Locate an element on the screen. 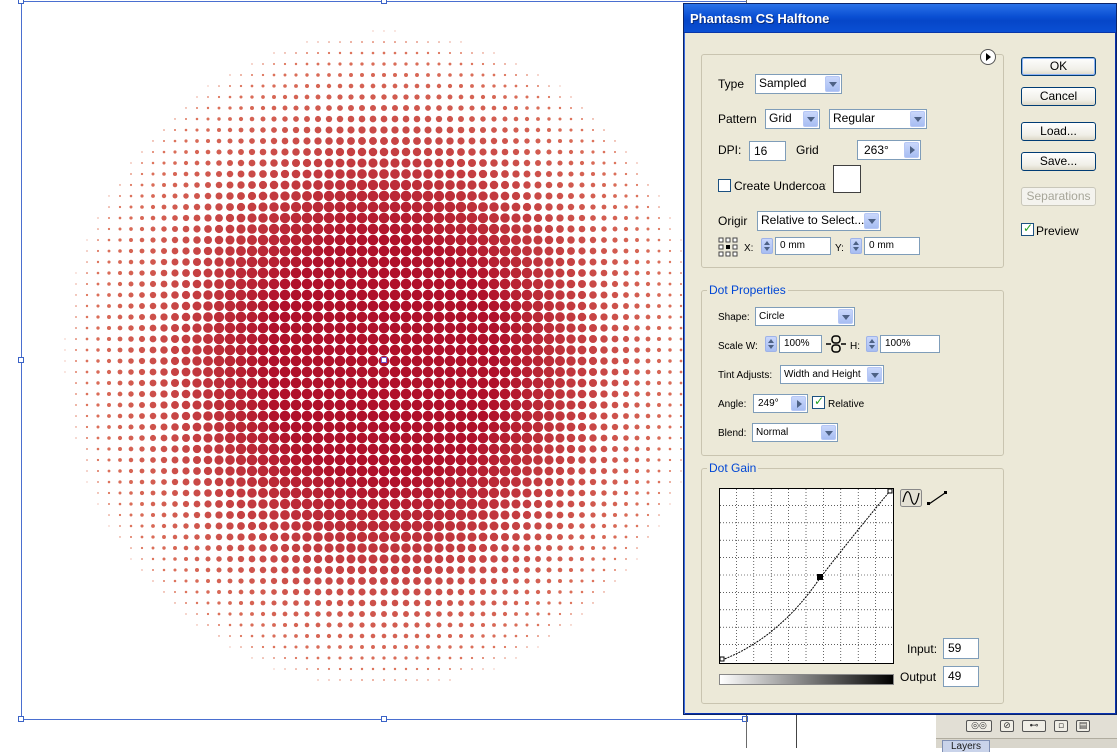  create-undercoat-label: Create Undercoat is located at coordinates (780, 186).